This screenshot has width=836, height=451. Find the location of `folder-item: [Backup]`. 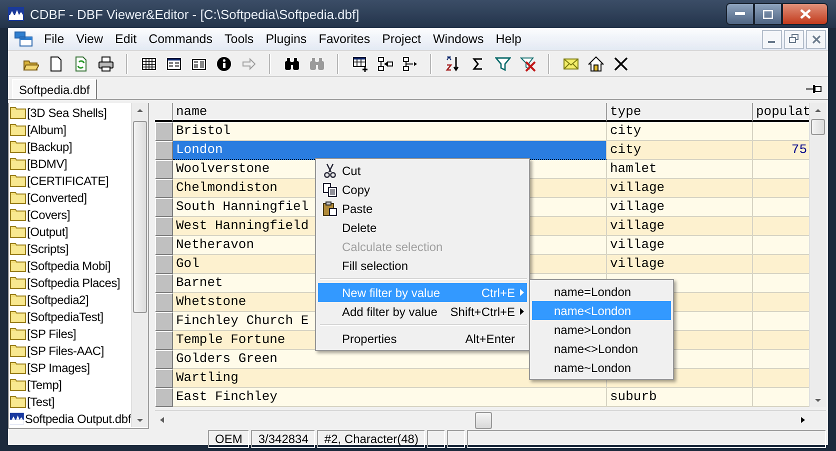

folder-item: [Backup] is located at coordinates (49, 147).